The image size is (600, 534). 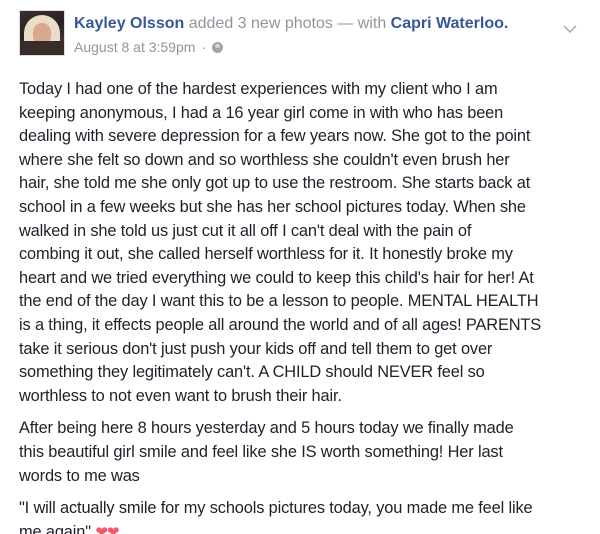 I want to click on post-action-text: added 3 new photos, so click(x=260, y=23).